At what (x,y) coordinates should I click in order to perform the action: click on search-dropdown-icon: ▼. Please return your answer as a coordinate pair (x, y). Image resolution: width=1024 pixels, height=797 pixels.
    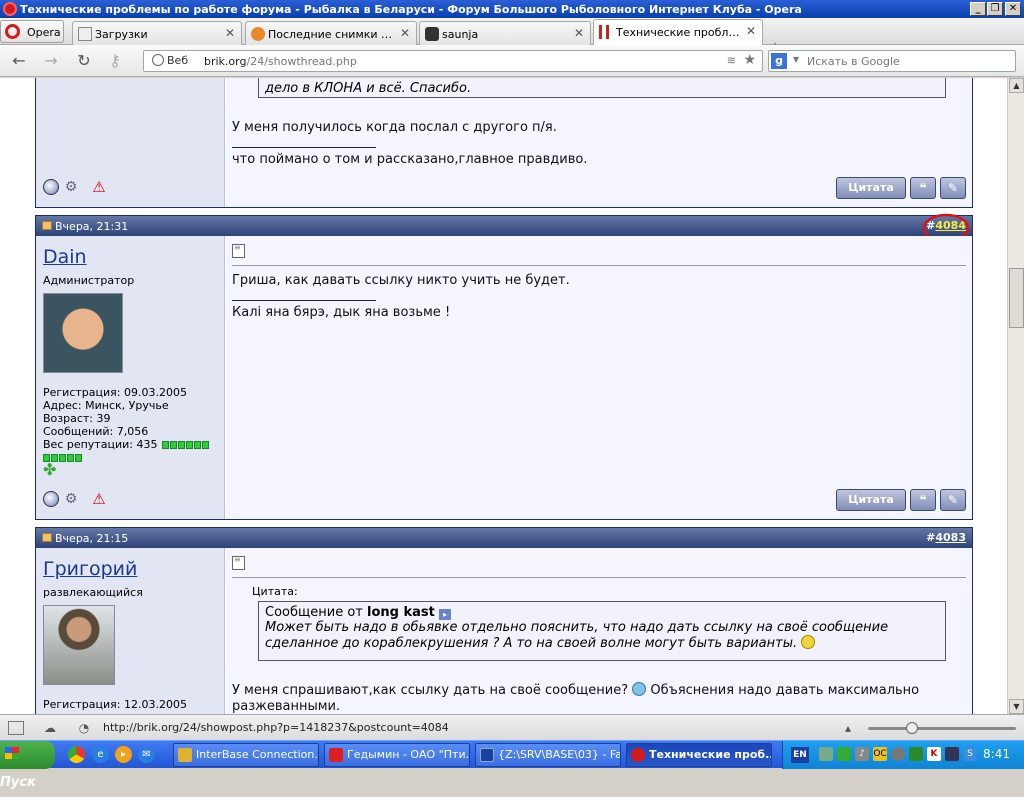
    Looking at the image, I should click on (796, 59).